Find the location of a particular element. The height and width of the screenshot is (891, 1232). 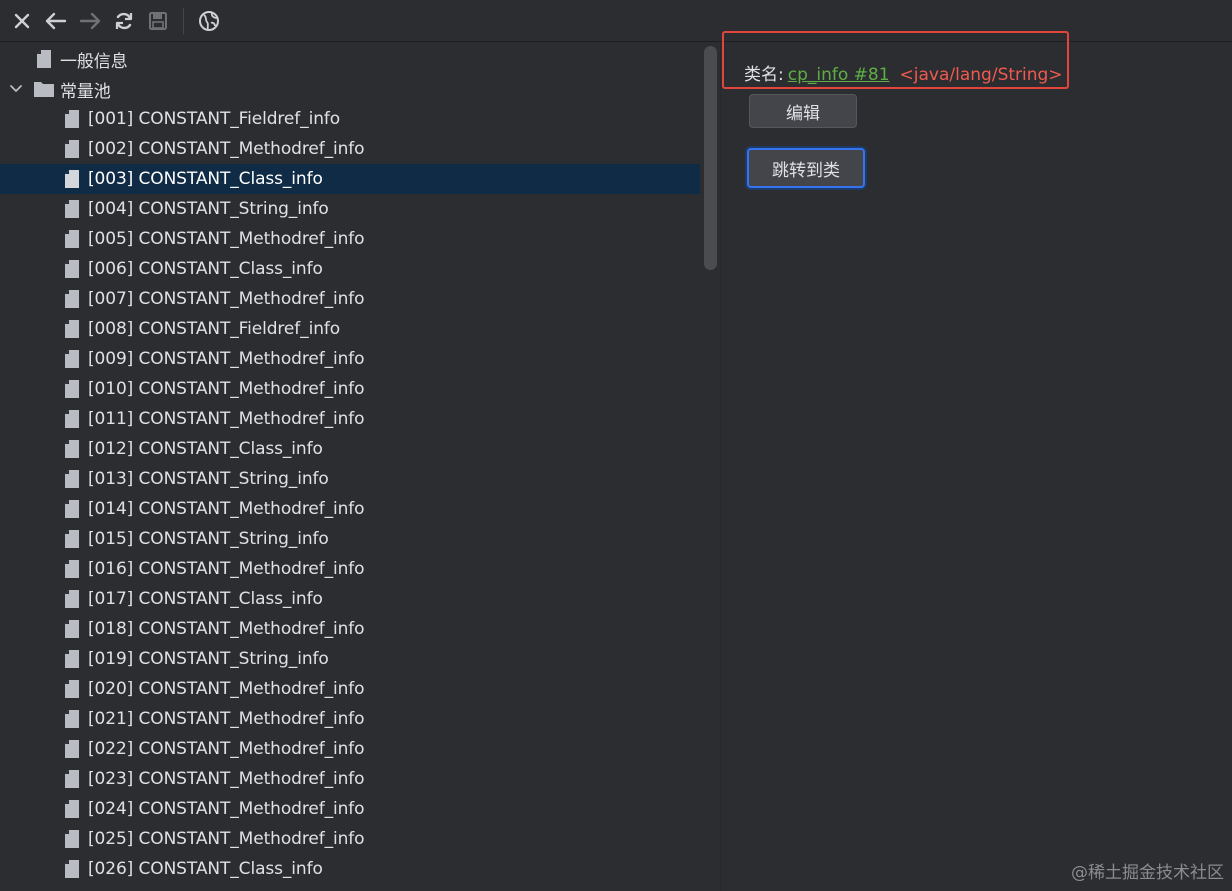

save-button is located at coordinates (158, 21).